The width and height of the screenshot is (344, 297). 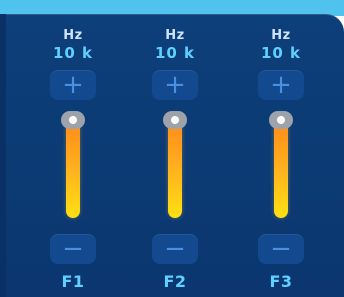 I want to click on channel-label: F1, so click(x=73, y=281).